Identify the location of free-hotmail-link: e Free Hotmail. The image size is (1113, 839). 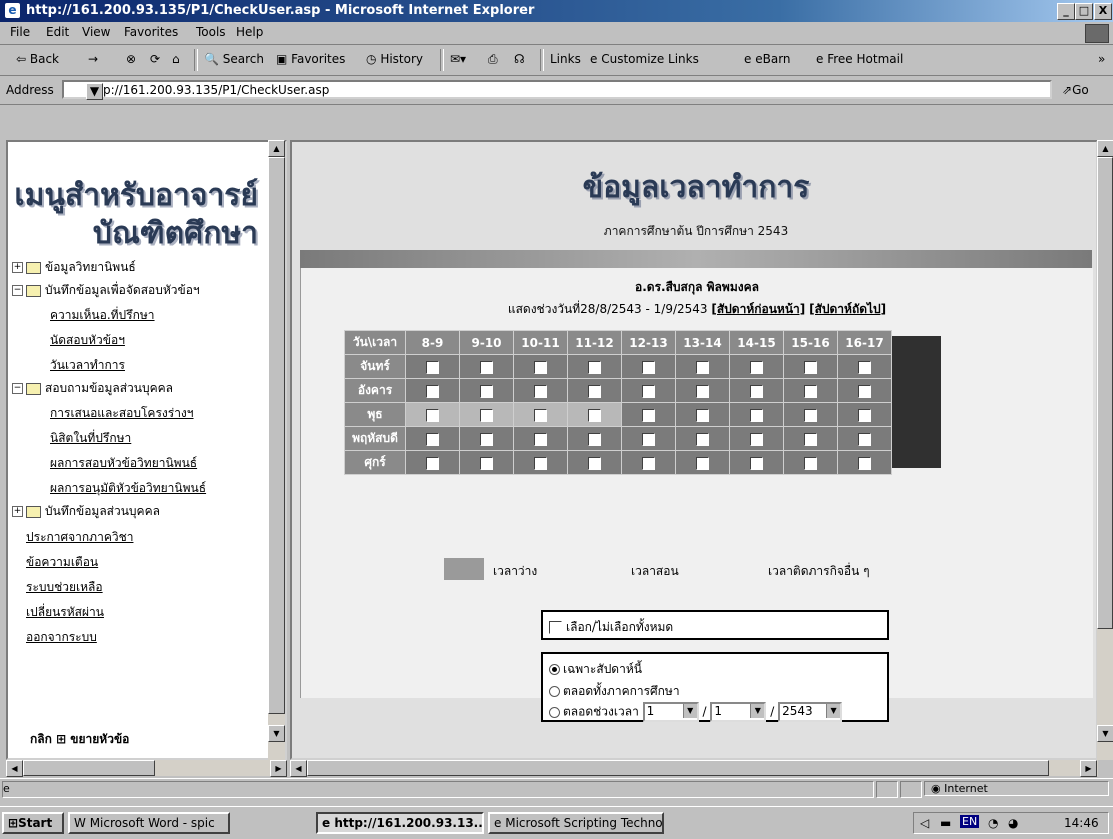
(859, 59).